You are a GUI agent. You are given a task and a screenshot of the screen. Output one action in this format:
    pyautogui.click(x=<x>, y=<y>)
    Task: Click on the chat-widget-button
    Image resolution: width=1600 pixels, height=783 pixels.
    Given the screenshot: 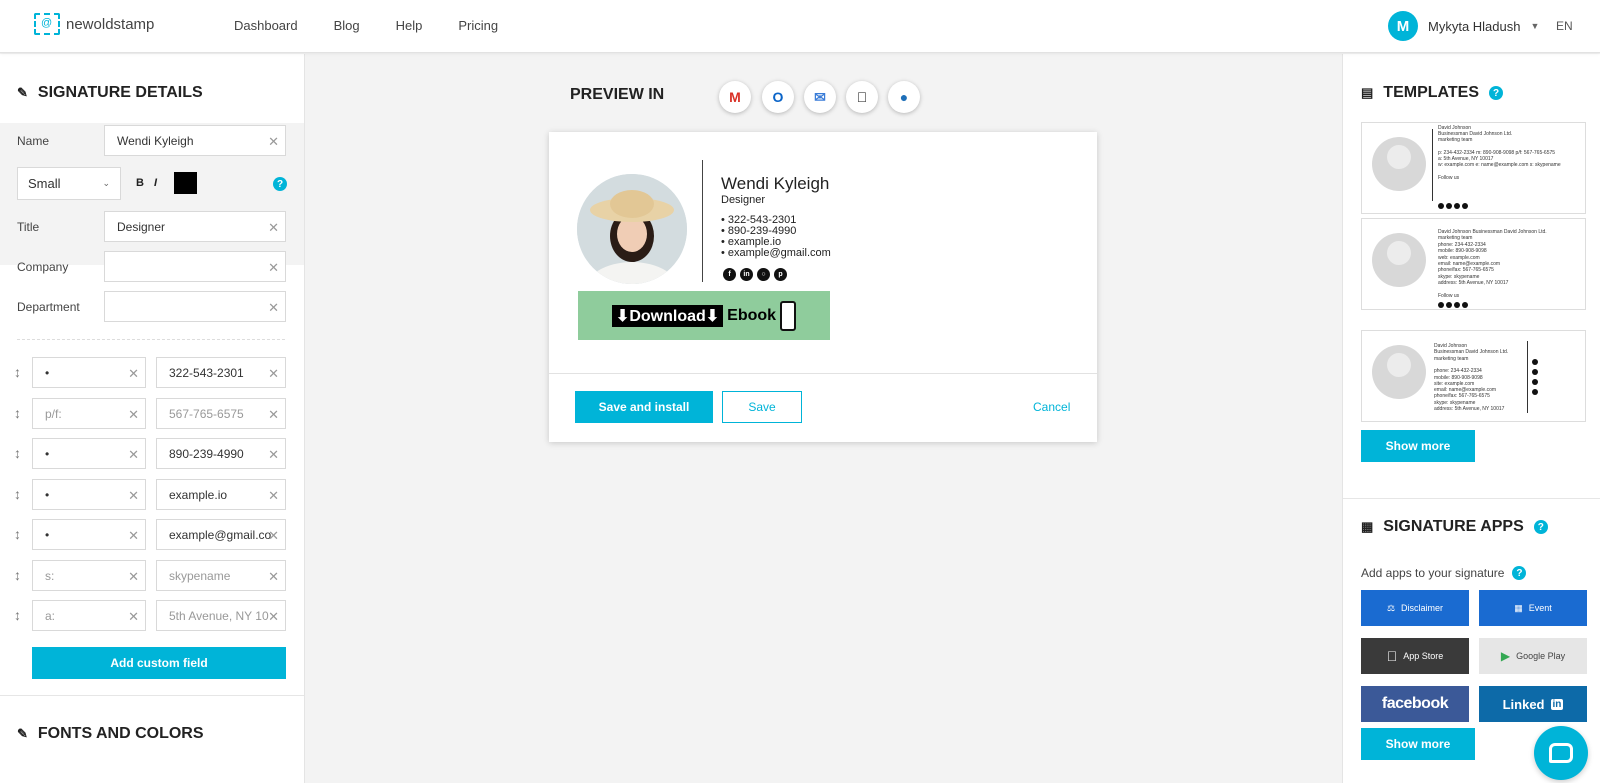 What is the action you would take?
    pyautogui.click(x=1561, y=753)
    